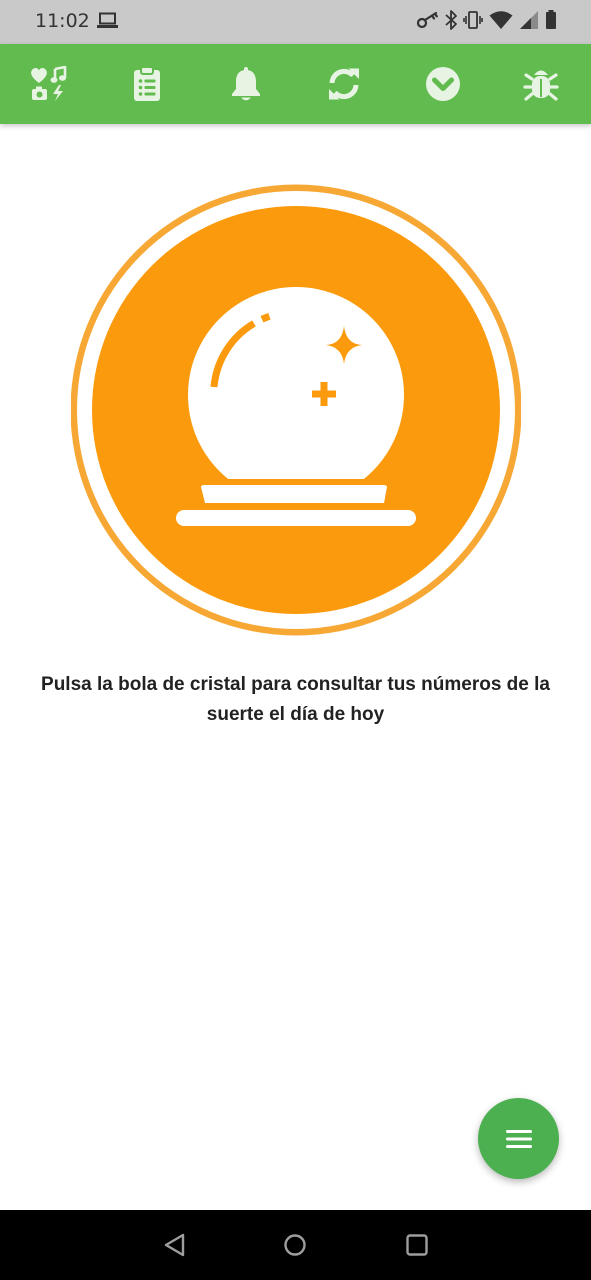 This screenshot has width=591, height=1280. Describe the element at coordinates (175, 1245) in the screenshot. I see `back-icon` at that location.